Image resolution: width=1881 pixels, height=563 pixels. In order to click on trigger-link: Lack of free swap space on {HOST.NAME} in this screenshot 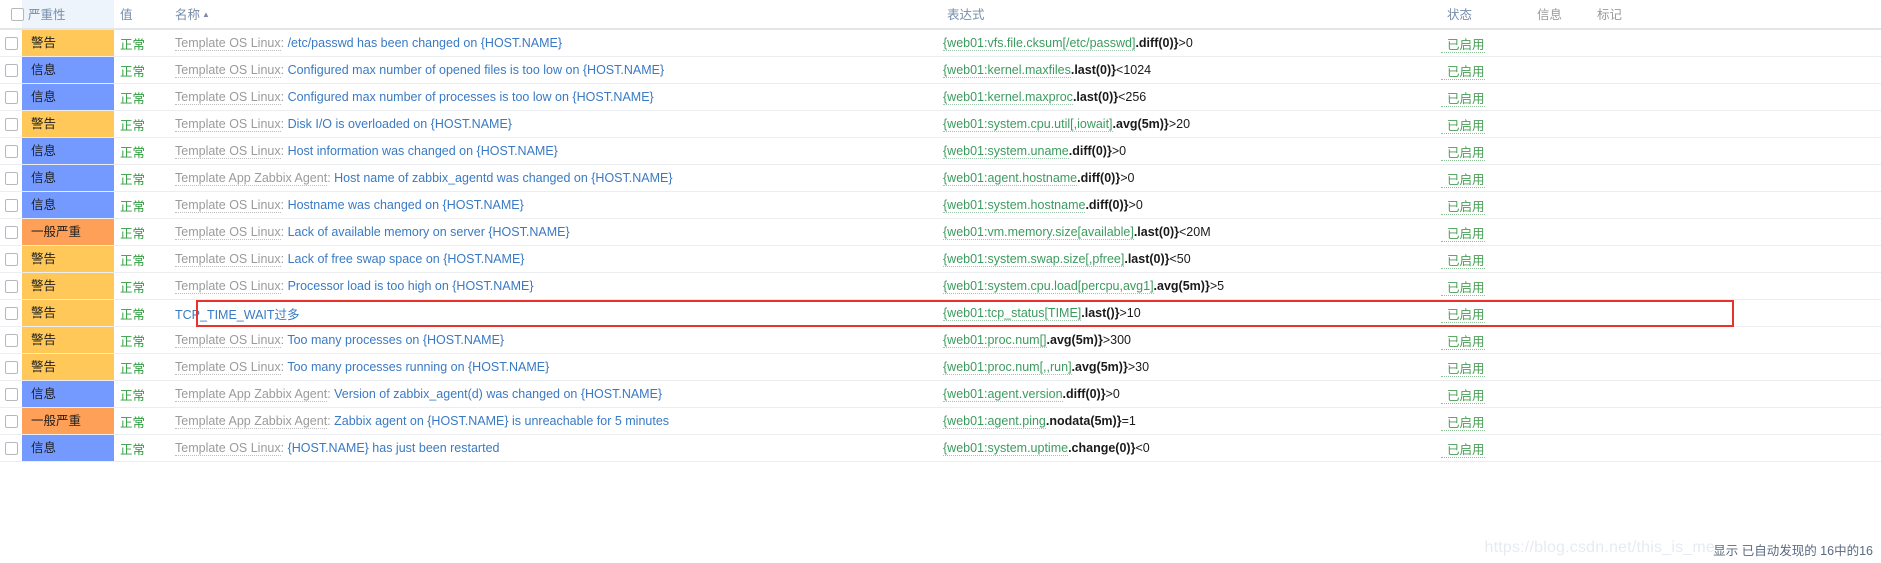, I will do `click(406, 259)`.